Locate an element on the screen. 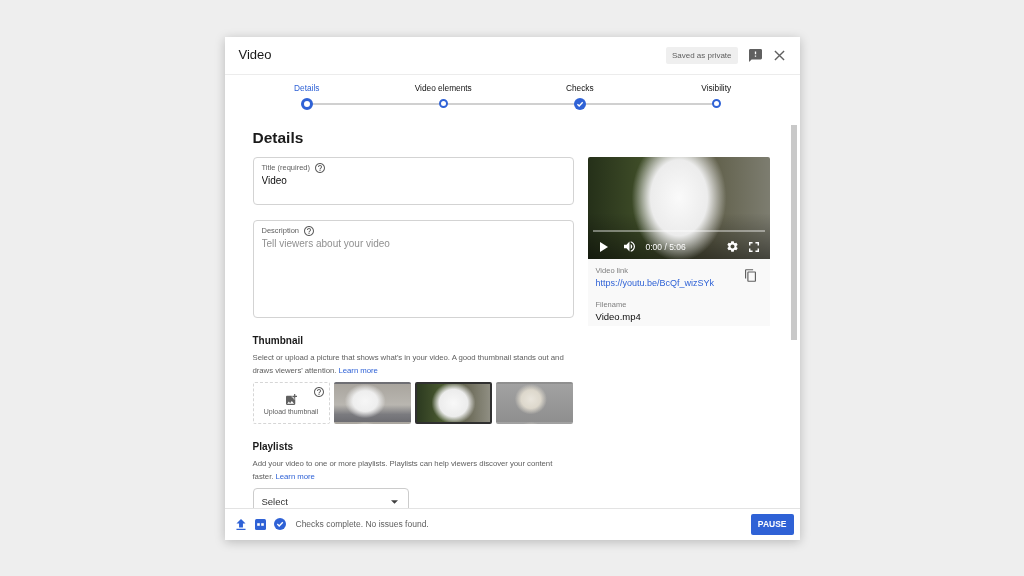 This screenshot has height=576, width=1024. section-heading: Details is located at coordinates (278, 137).